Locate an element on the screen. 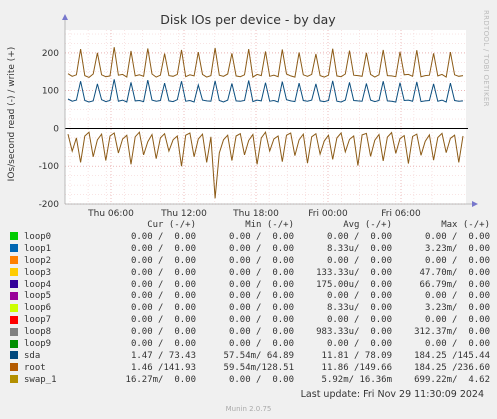 This screenshot has height=419, width=497. y-axis-arrow is located at coordinates (65, 17).